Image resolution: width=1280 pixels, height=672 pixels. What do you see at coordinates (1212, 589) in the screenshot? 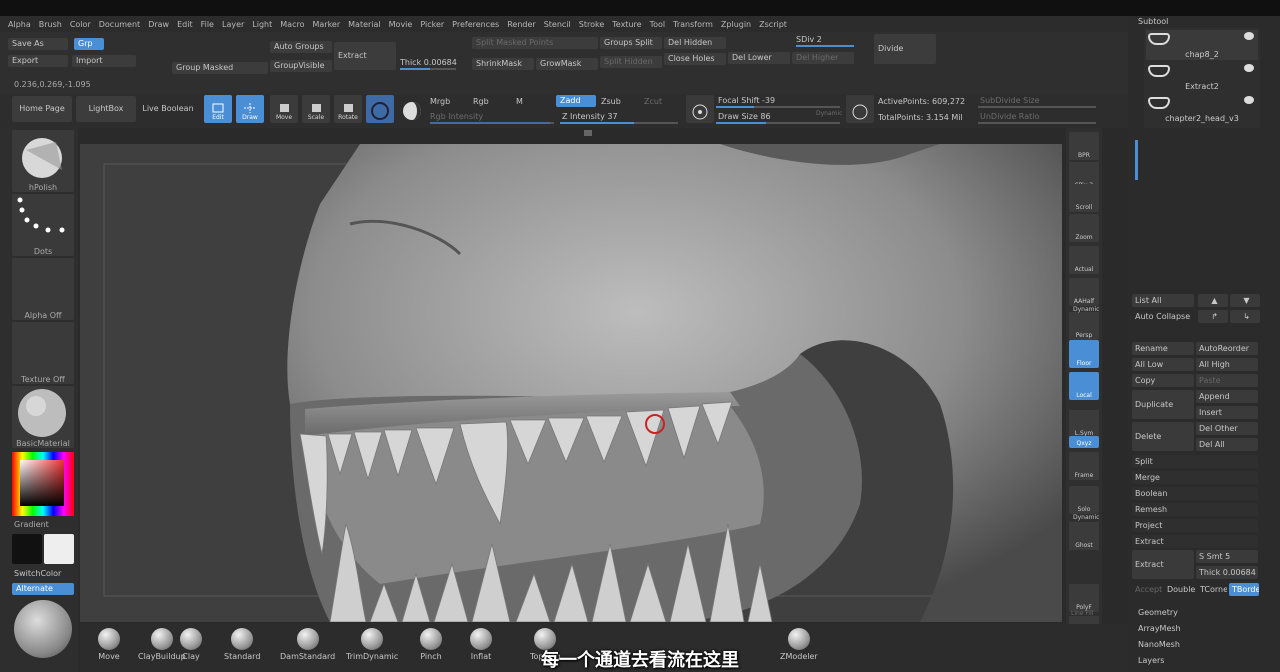
I see `tcorne-toggle: TCorne` at bounding box center [1212, 589].